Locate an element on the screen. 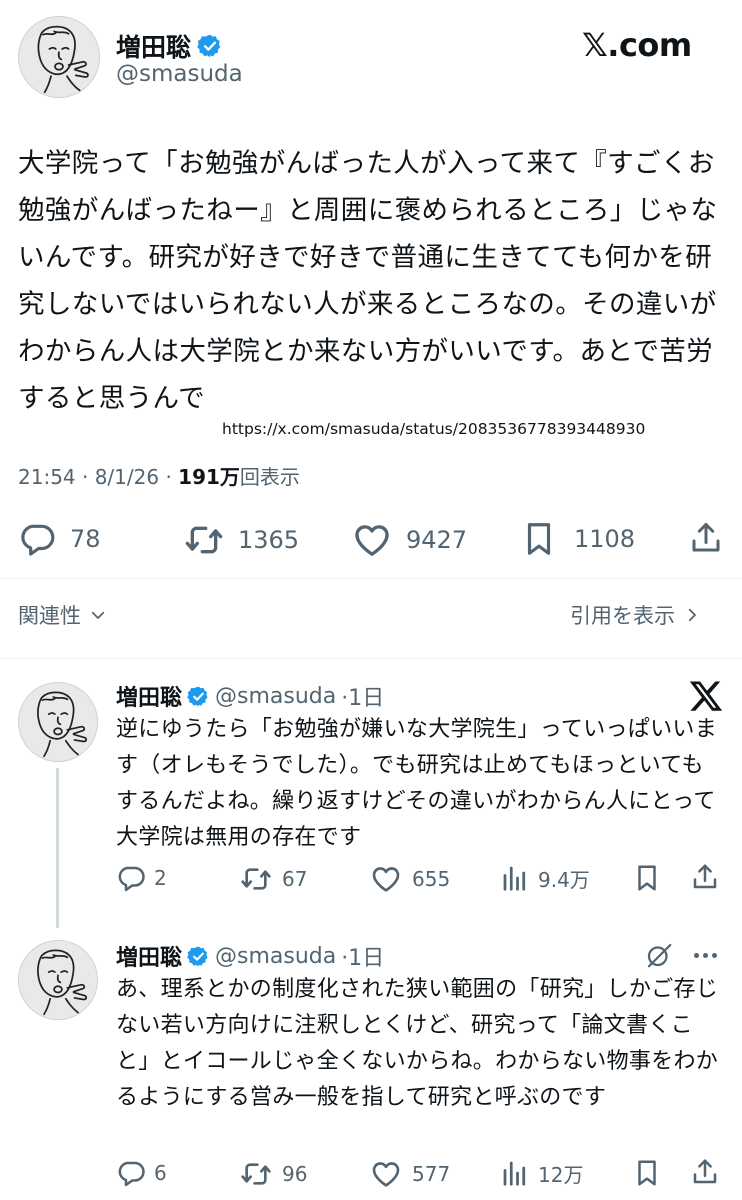 This screenshot has height=1200, width=742. like-count: 9427 is located at coordinates (437, 540).